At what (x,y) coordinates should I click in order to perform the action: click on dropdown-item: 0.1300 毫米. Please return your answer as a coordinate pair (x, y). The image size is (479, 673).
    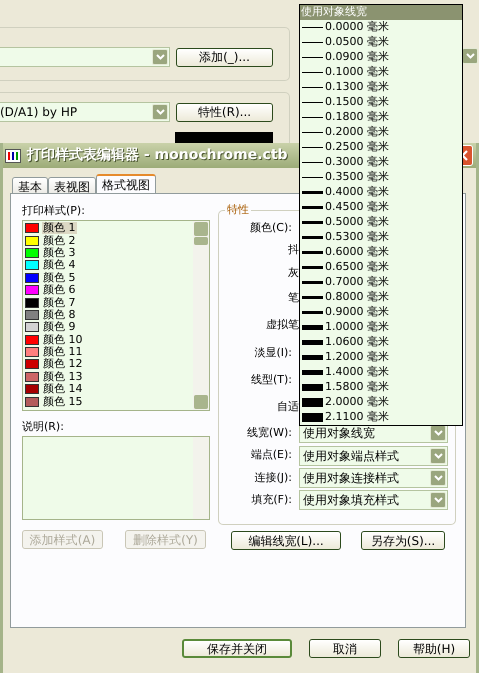
    Looking at the image, I should click on (381, 87).